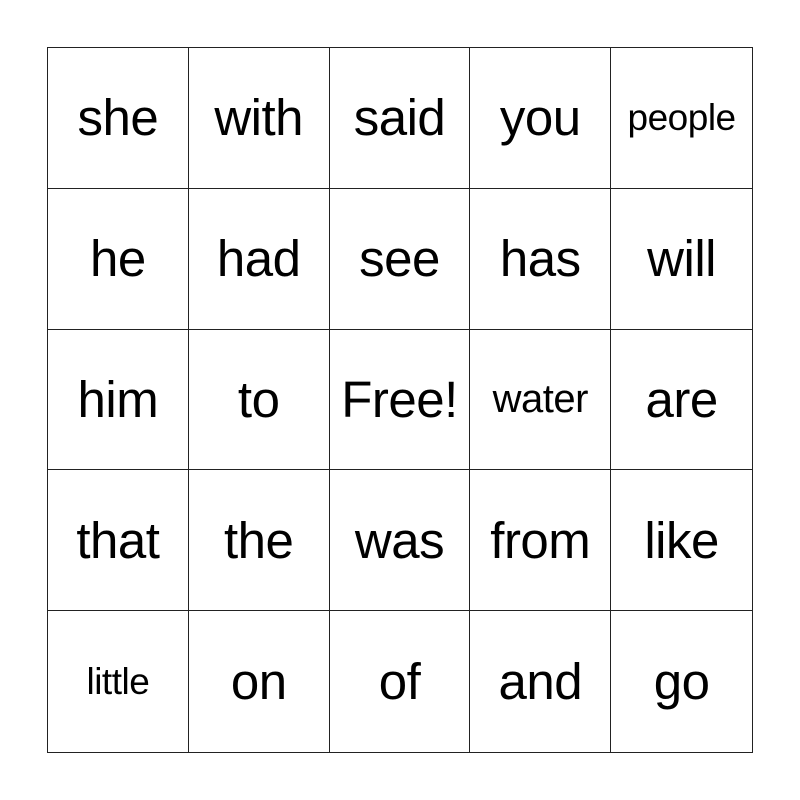  I want to click on bingo-cell: him, so click(118, 400).